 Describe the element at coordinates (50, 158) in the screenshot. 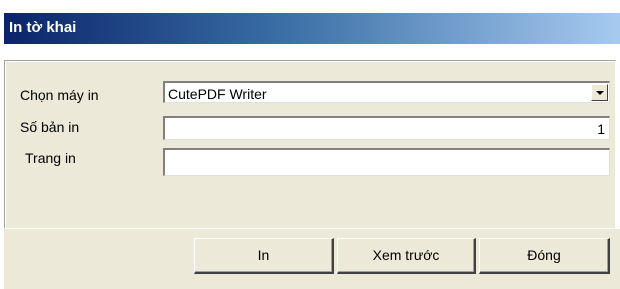

I see `pages-label: Trang in` at that location.